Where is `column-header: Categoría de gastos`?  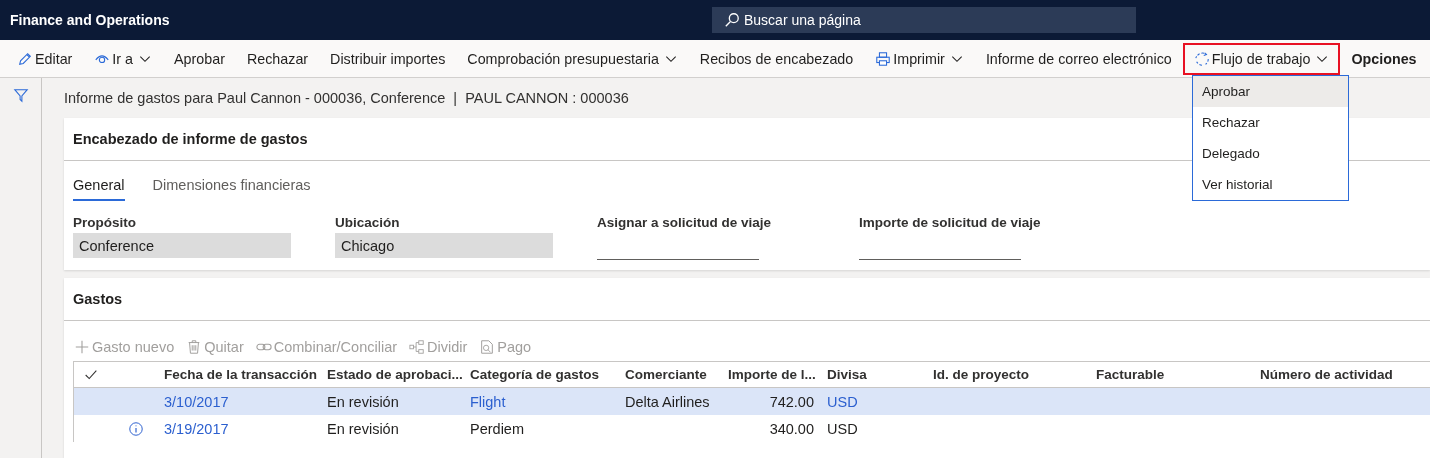
column-header: Categoría de gastos is located at coordinates (547, 374).